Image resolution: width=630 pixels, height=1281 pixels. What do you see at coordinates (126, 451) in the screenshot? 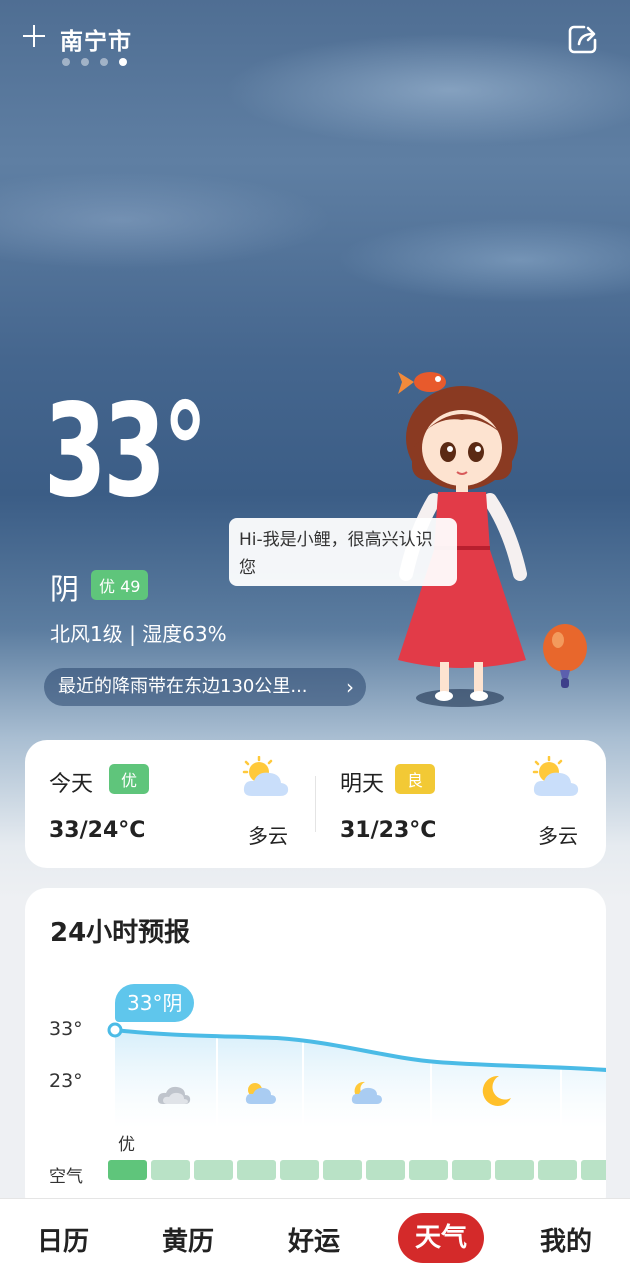
I see `current-temperature: 33°` at bounding box center [126, 451].